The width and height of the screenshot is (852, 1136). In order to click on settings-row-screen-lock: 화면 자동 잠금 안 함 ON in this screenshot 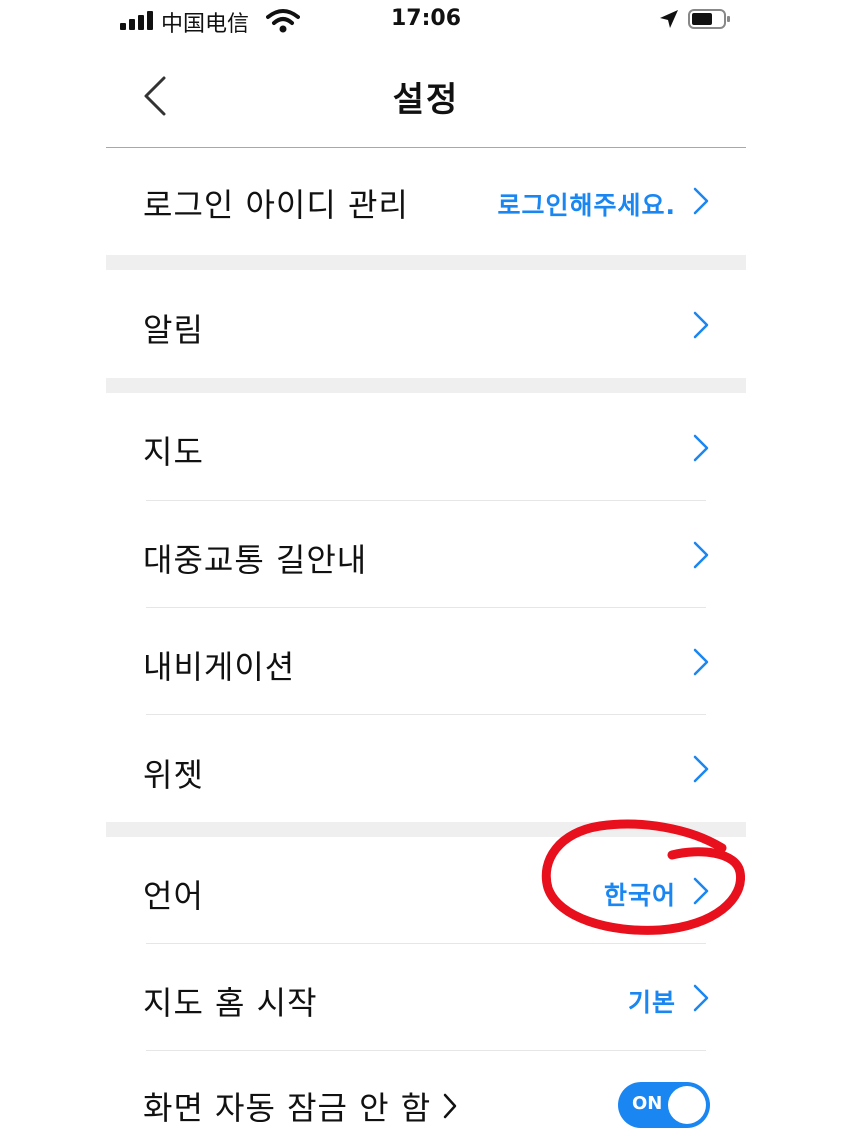, I will do `click(426, 1093)`.